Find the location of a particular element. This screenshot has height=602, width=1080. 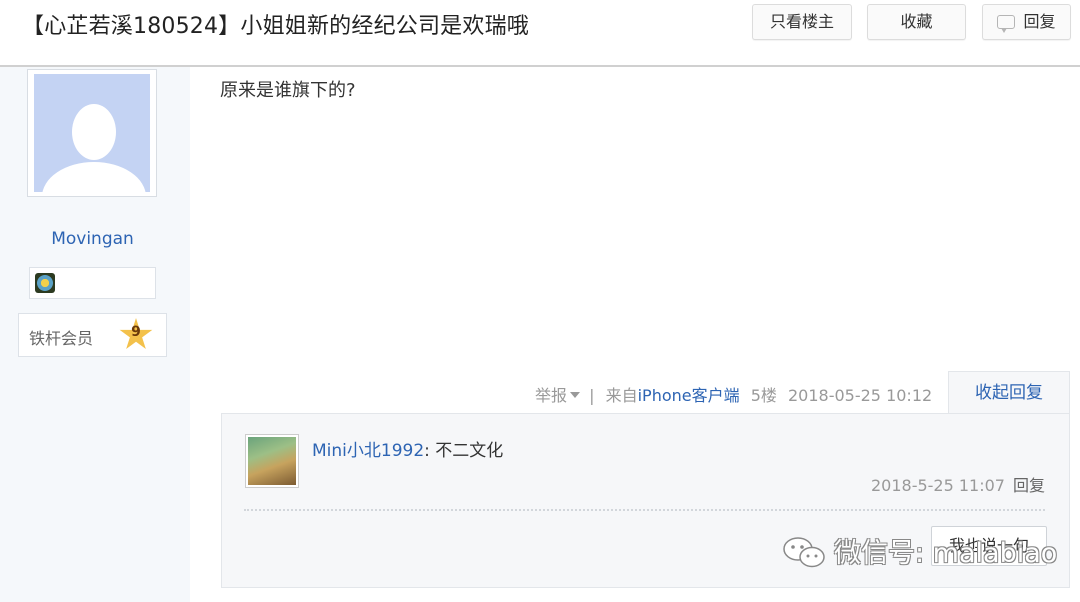

thread-title: 【心芷若溪180524】小姐姐新的经纪公司是欢瑞哦 is located at coordinates (275, 26).